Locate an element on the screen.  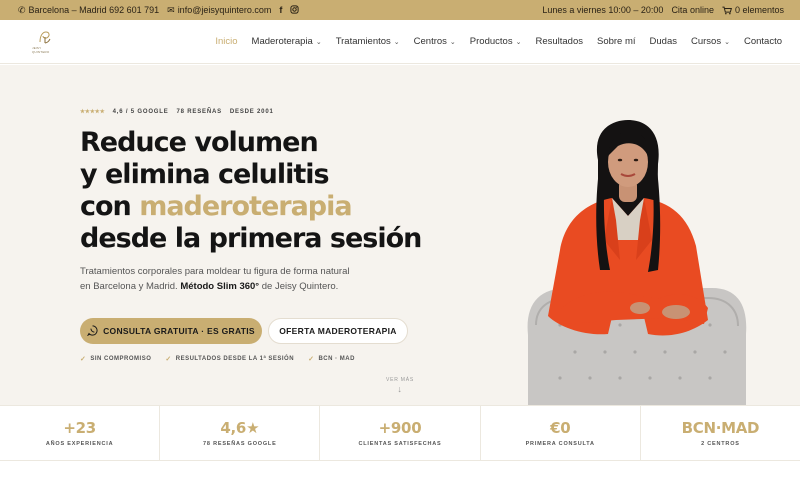
phone-link: ✆ Barcelona – Madrid 692 601 791 is located at coordinates (88, 10).